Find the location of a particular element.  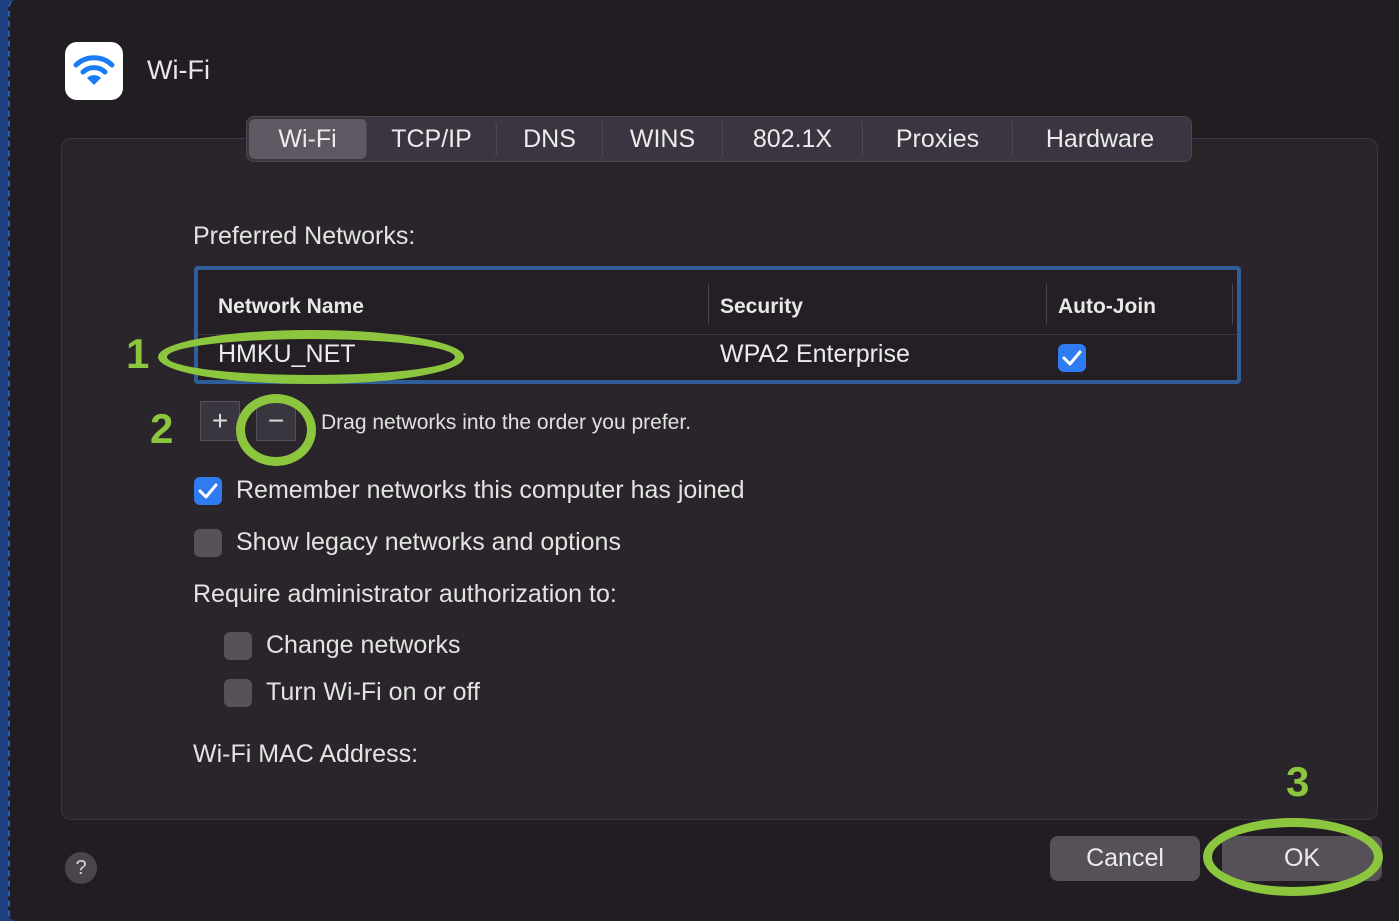

annotation-number-1: 1 is located at coordinates (138, 353).